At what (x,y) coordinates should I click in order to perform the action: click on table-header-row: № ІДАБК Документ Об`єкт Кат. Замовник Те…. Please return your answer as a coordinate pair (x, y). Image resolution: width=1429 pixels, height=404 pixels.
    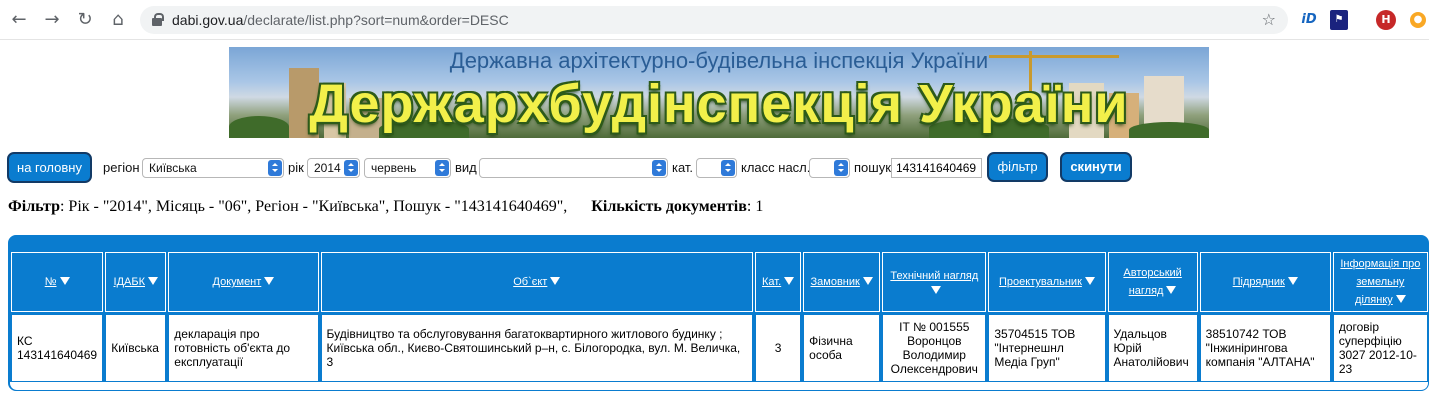
    Looking at the image, I should click on (719, 282).